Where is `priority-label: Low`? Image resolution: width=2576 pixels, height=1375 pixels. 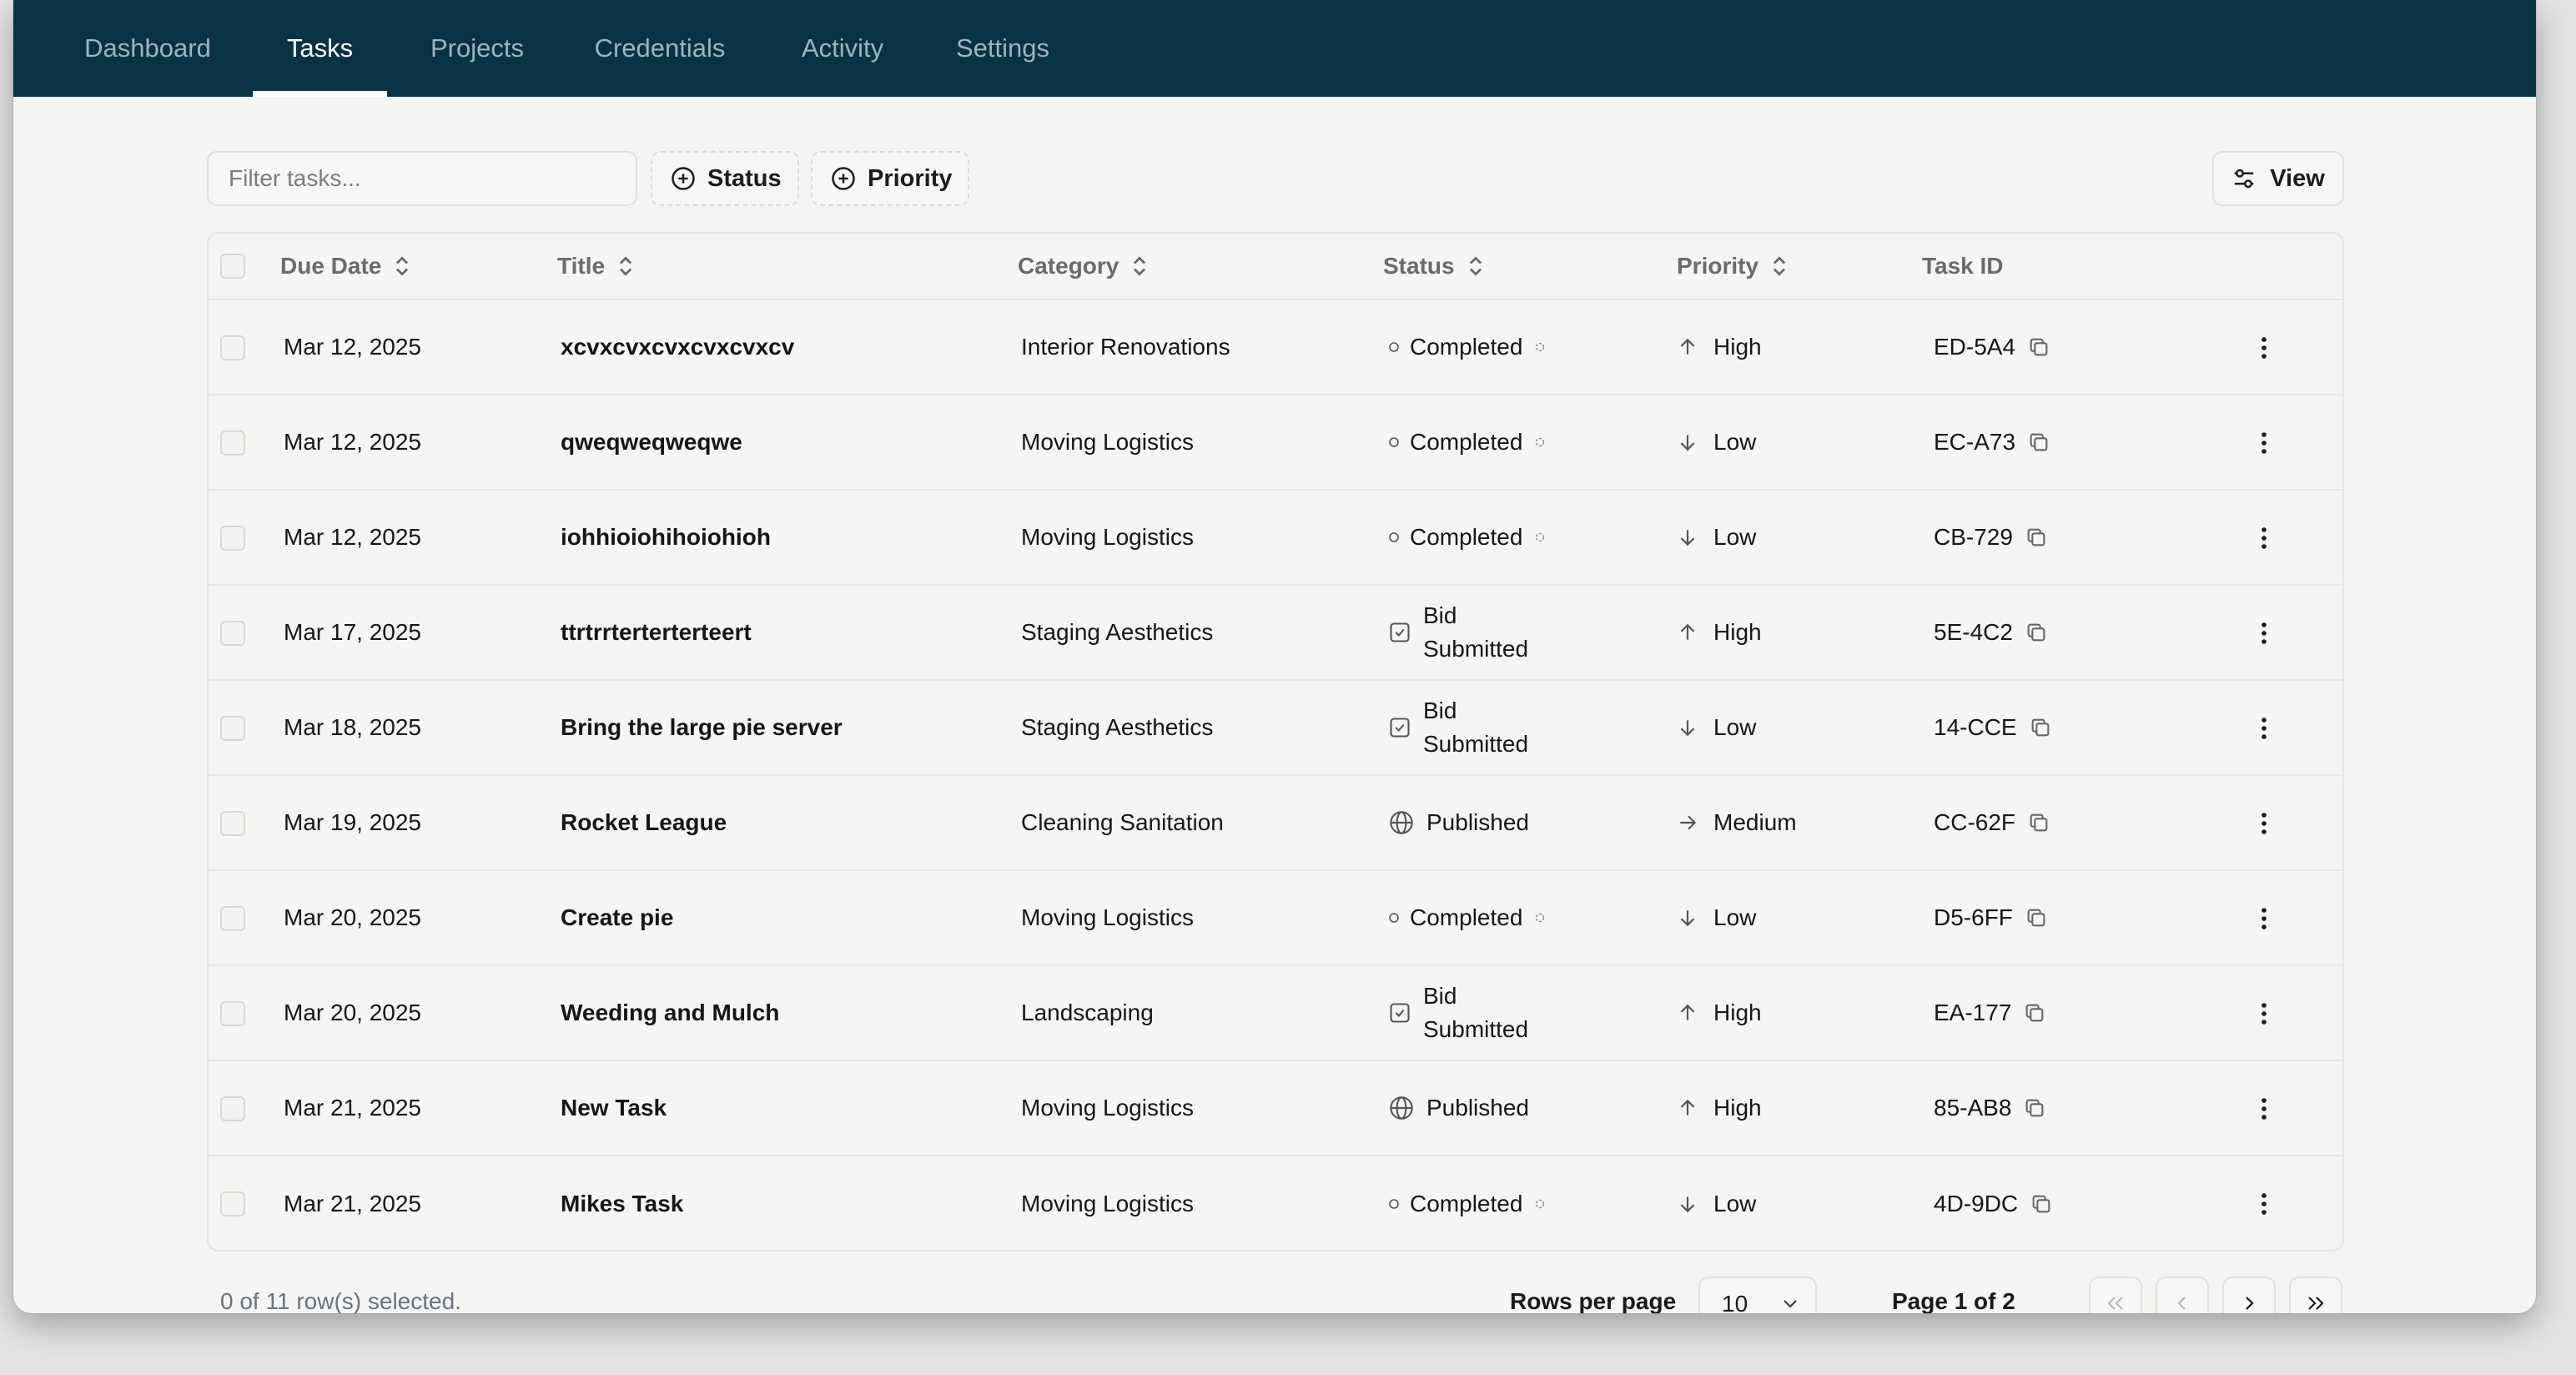 priority-label: Low is located at coordinates (1735, 727).